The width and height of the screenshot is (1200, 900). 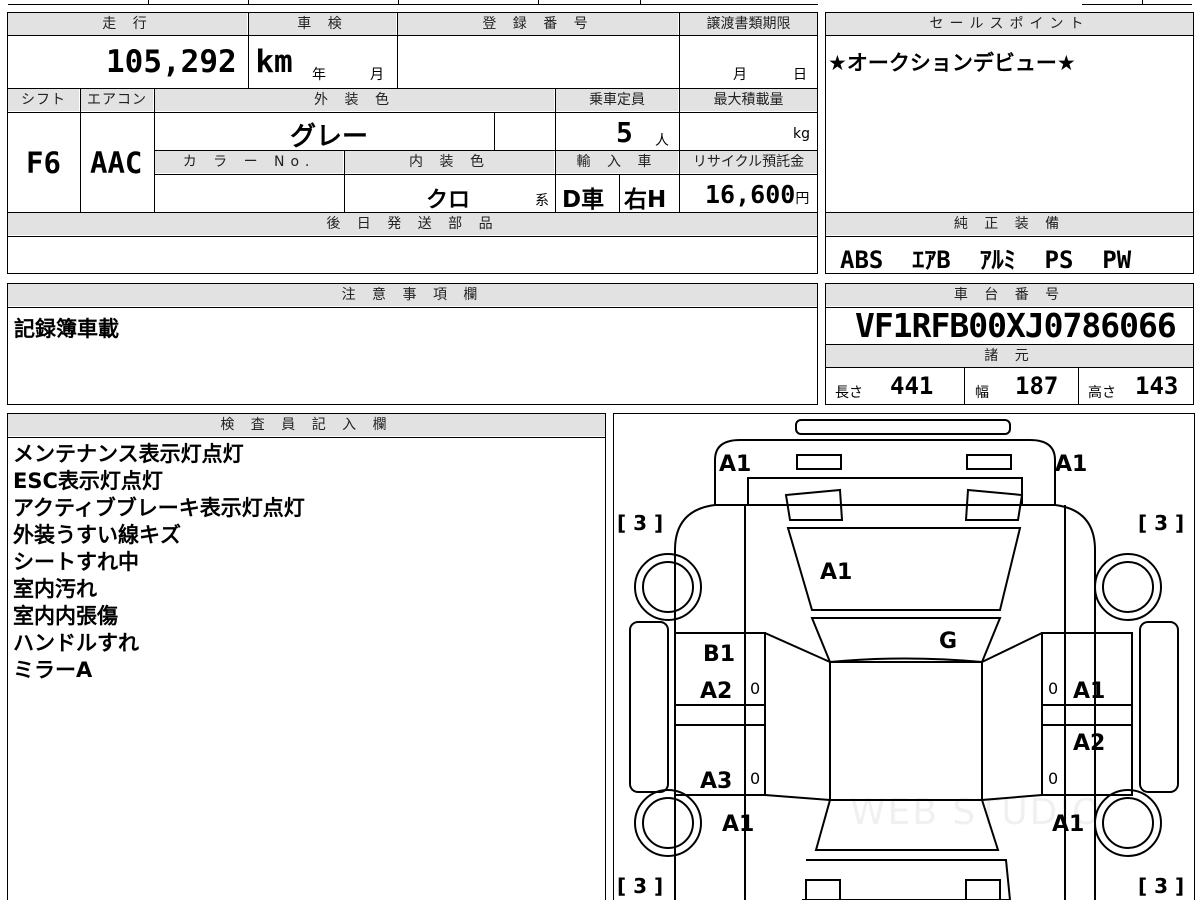 What do you see at coordinates (1053, 688) in the screenshot?
I see `mark-right-front-zero: 0` at bounding box center [1053, 688].